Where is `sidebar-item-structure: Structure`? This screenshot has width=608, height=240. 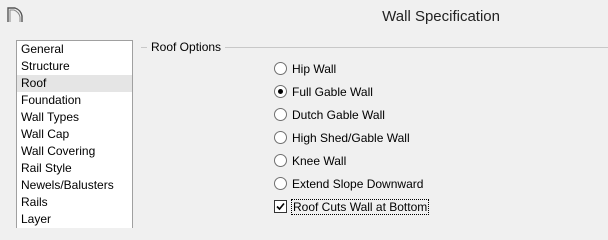
sidebar-item-structure: Structure is located at coordinates (74, 66).